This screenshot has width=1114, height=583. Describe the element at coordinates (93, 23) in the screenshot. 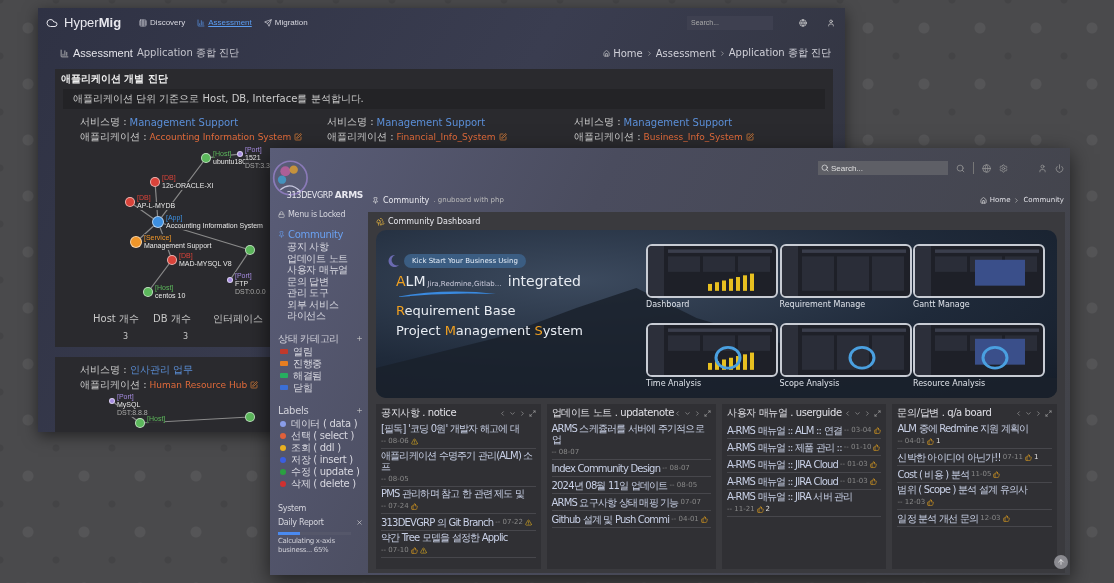

I see `app-logo: HyperMig` at that location.